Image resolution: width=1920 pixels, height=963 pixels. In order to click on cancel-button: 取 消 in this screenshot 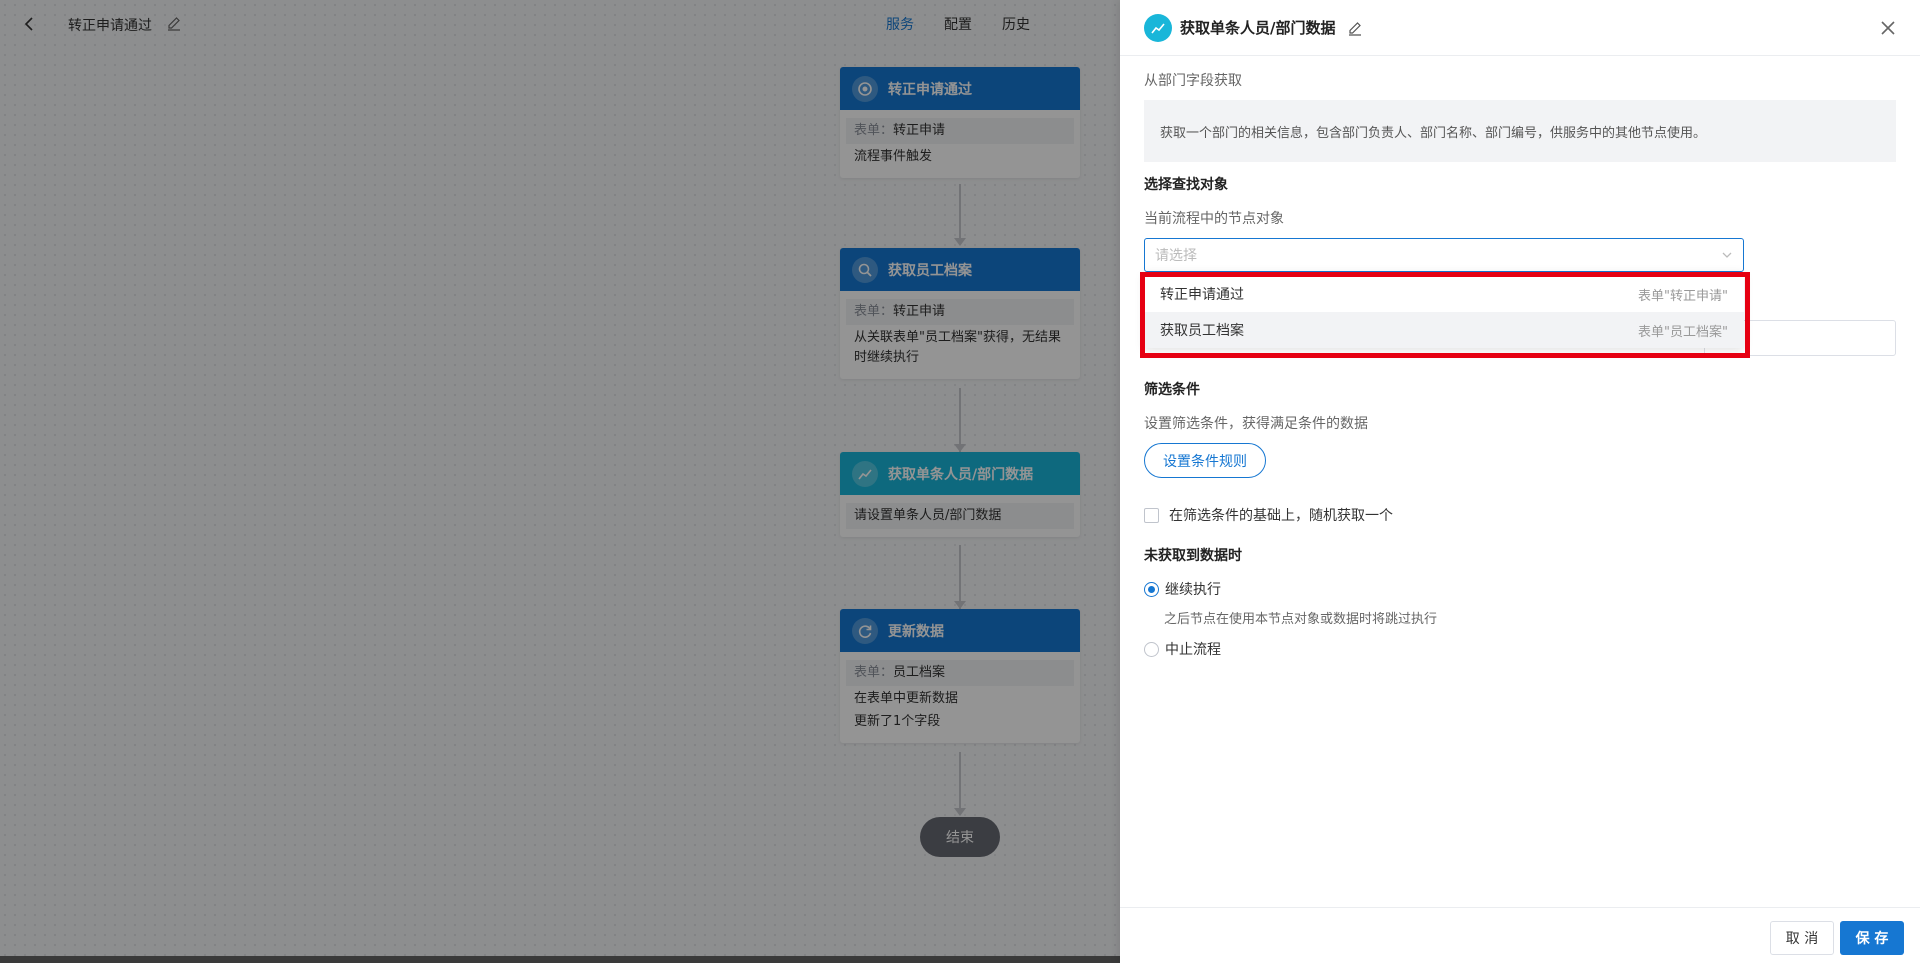, I will do `click(1802, 938)`.